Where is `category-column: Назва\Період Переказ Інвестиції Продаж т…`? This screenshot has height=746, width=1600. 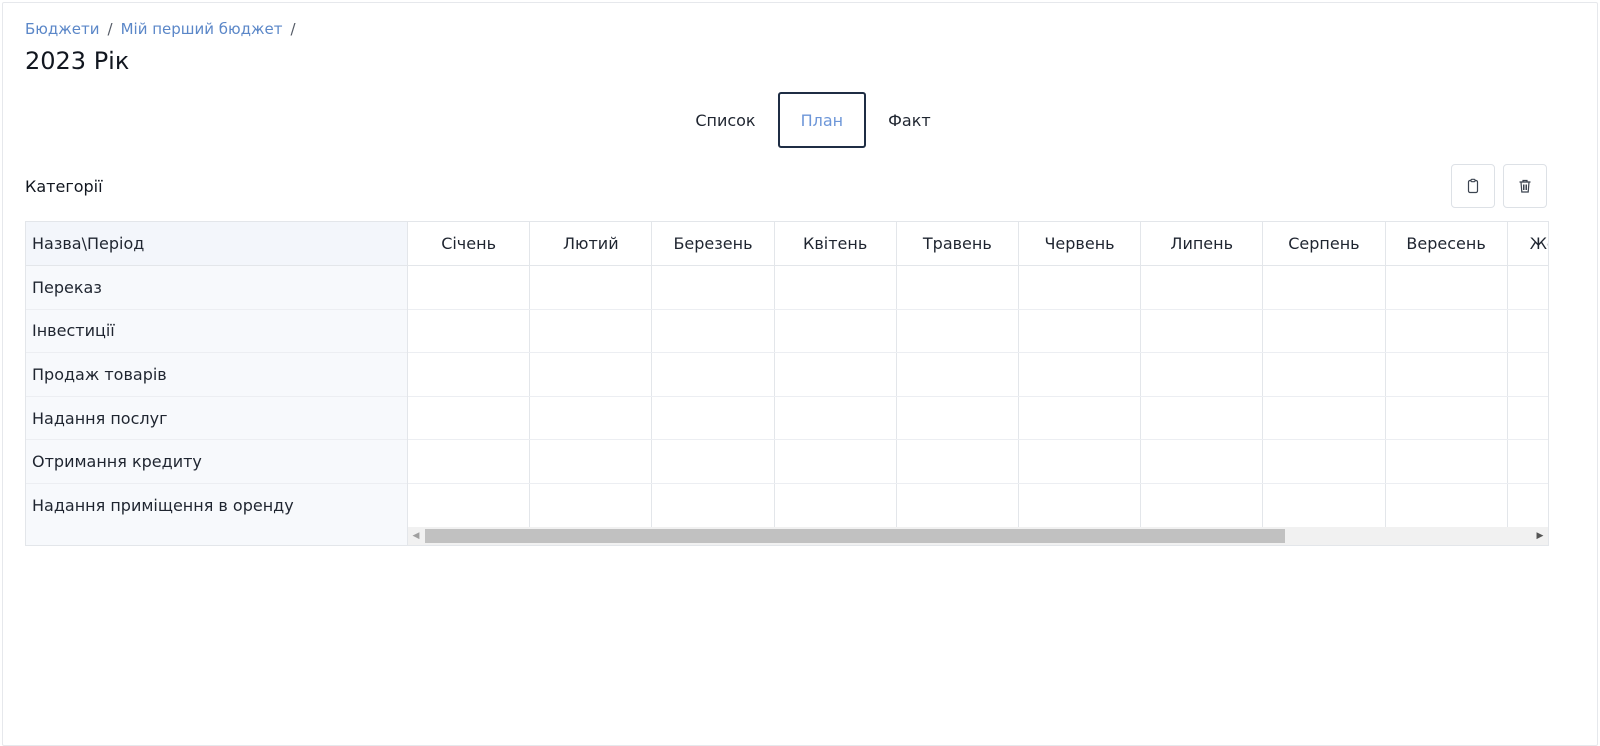 category-column: Назва\Період Переказ Інвестиції Продаж т… is located at coordinates (217, 383).